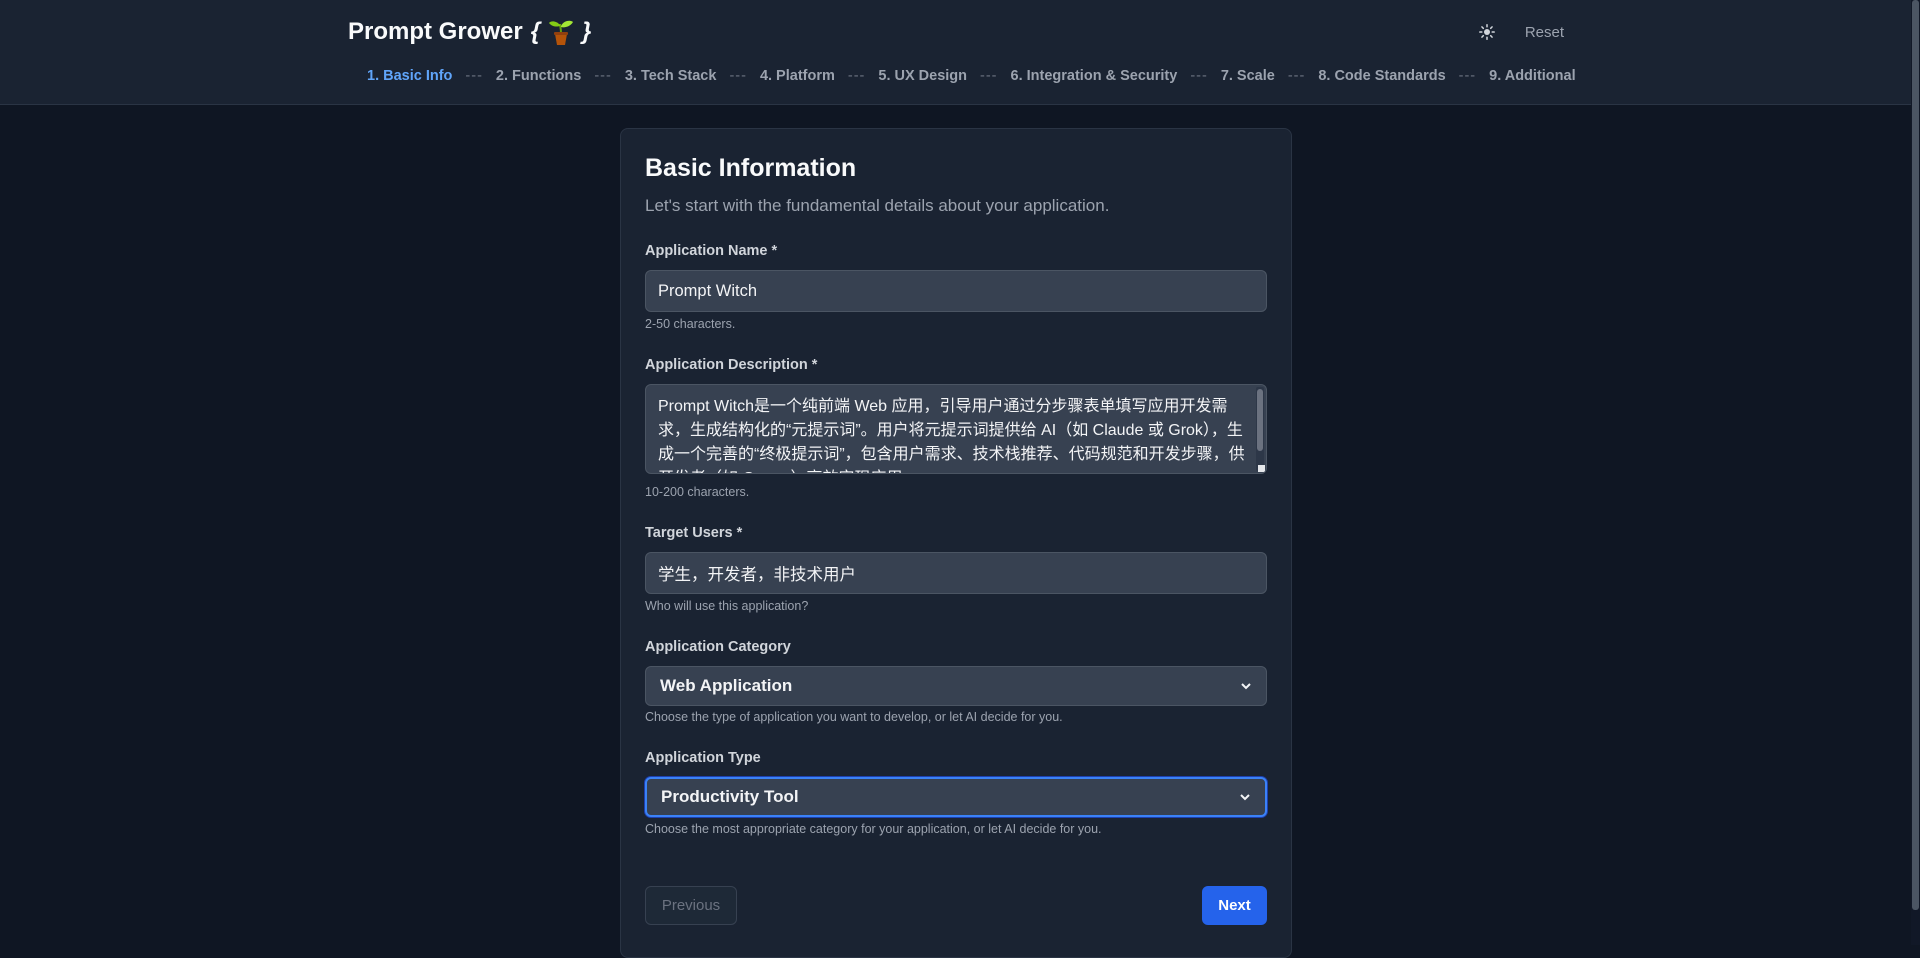 This screenshot has width=1920, height=958. I want to click on reset-button: Reset, so click(1544, 32).